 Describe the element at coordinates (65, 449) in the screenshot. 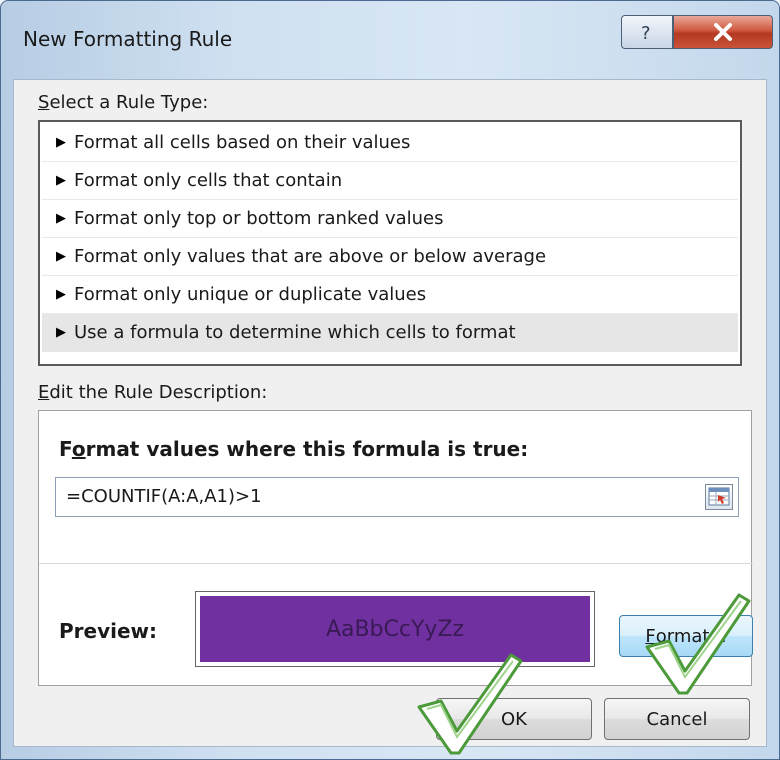

I see `formula-heading-pre: F` at that location.